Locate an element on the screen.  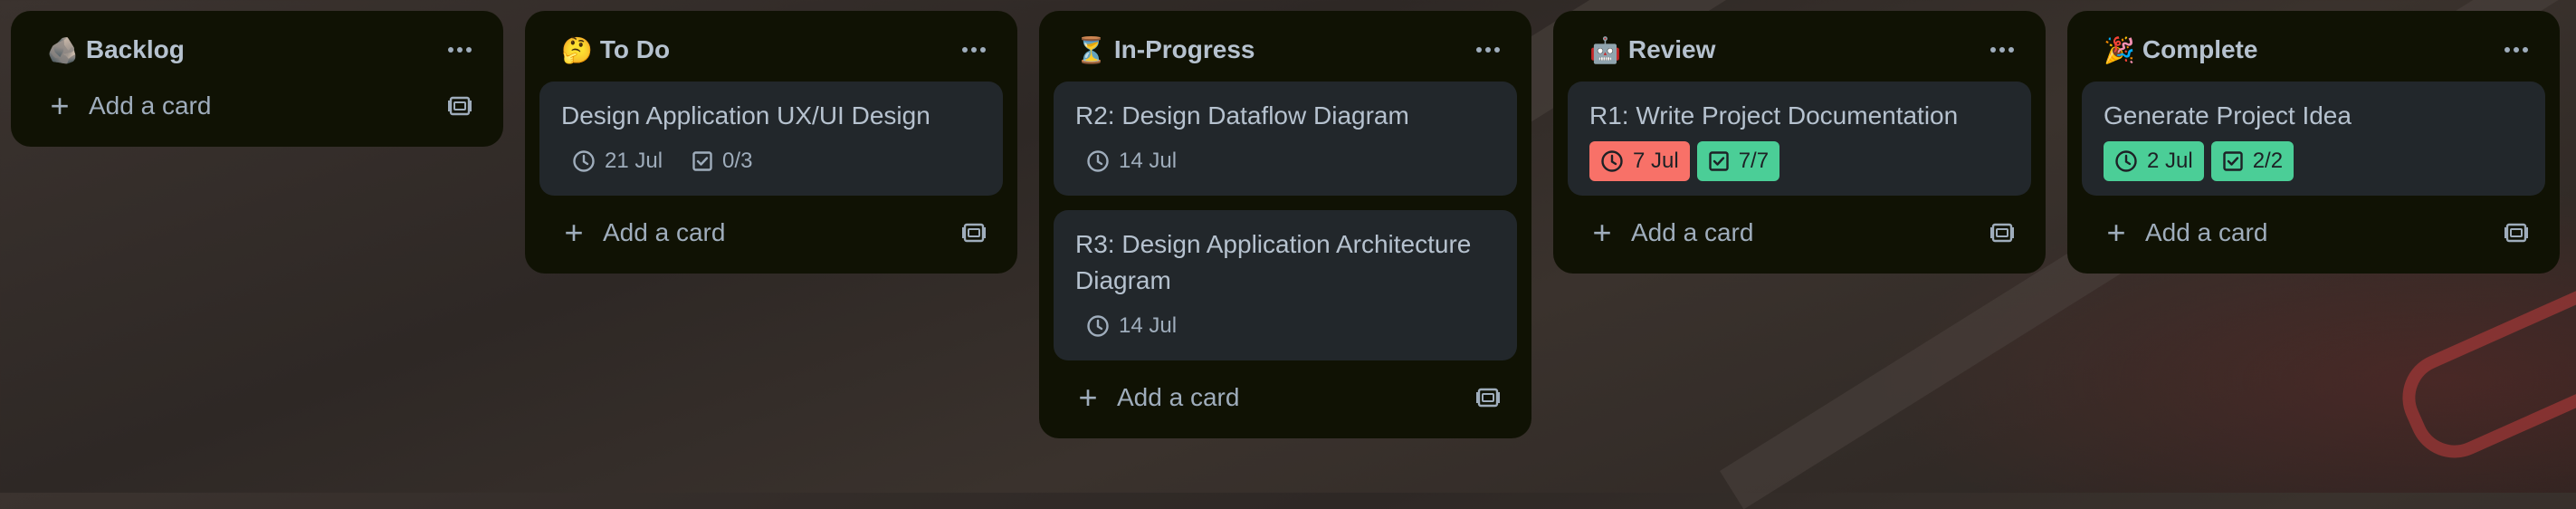
list-title: 🎉 Complete is located at coordinates (2180, 50).